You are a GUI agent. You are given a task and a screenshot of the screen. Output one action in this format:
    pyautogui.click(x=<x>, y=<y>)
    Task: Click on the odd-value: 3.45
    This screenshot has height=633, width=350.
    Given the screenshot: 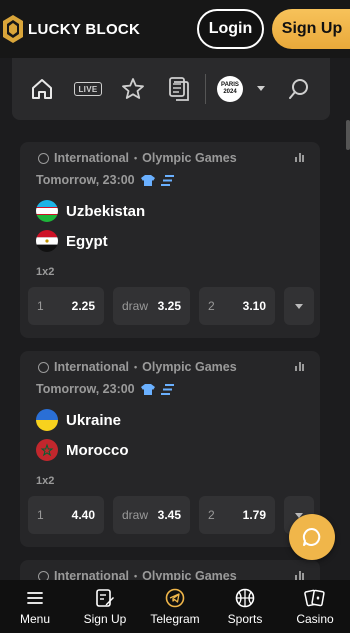 What is the action you would take?
    pyautogui.click(x=169, y=515)
    